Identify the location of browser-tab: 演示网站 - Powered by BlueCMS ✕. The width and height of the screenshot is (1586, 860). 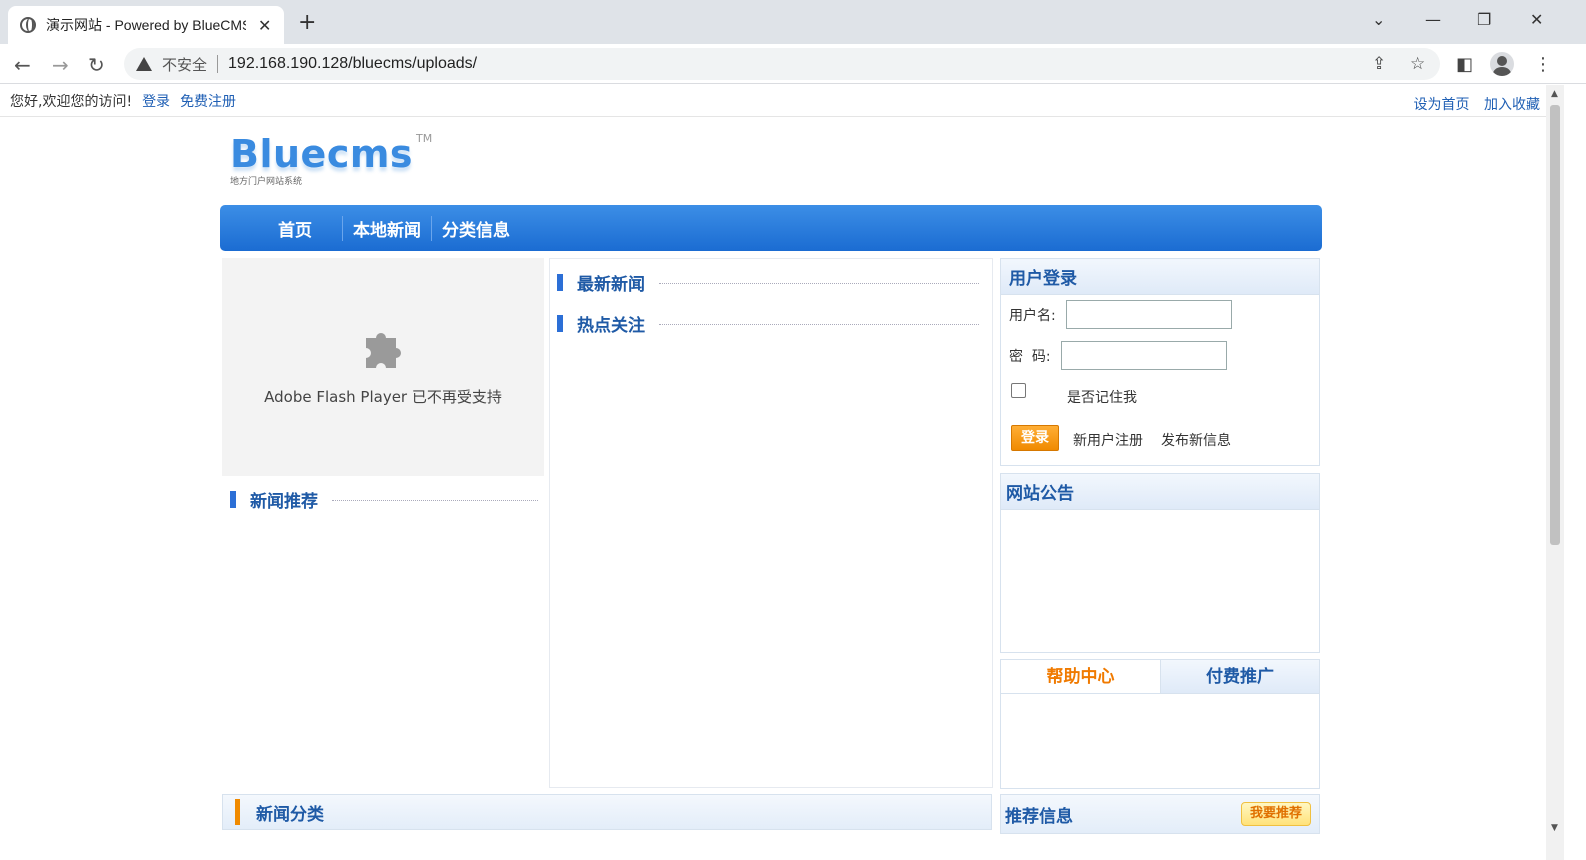
(146, 25).